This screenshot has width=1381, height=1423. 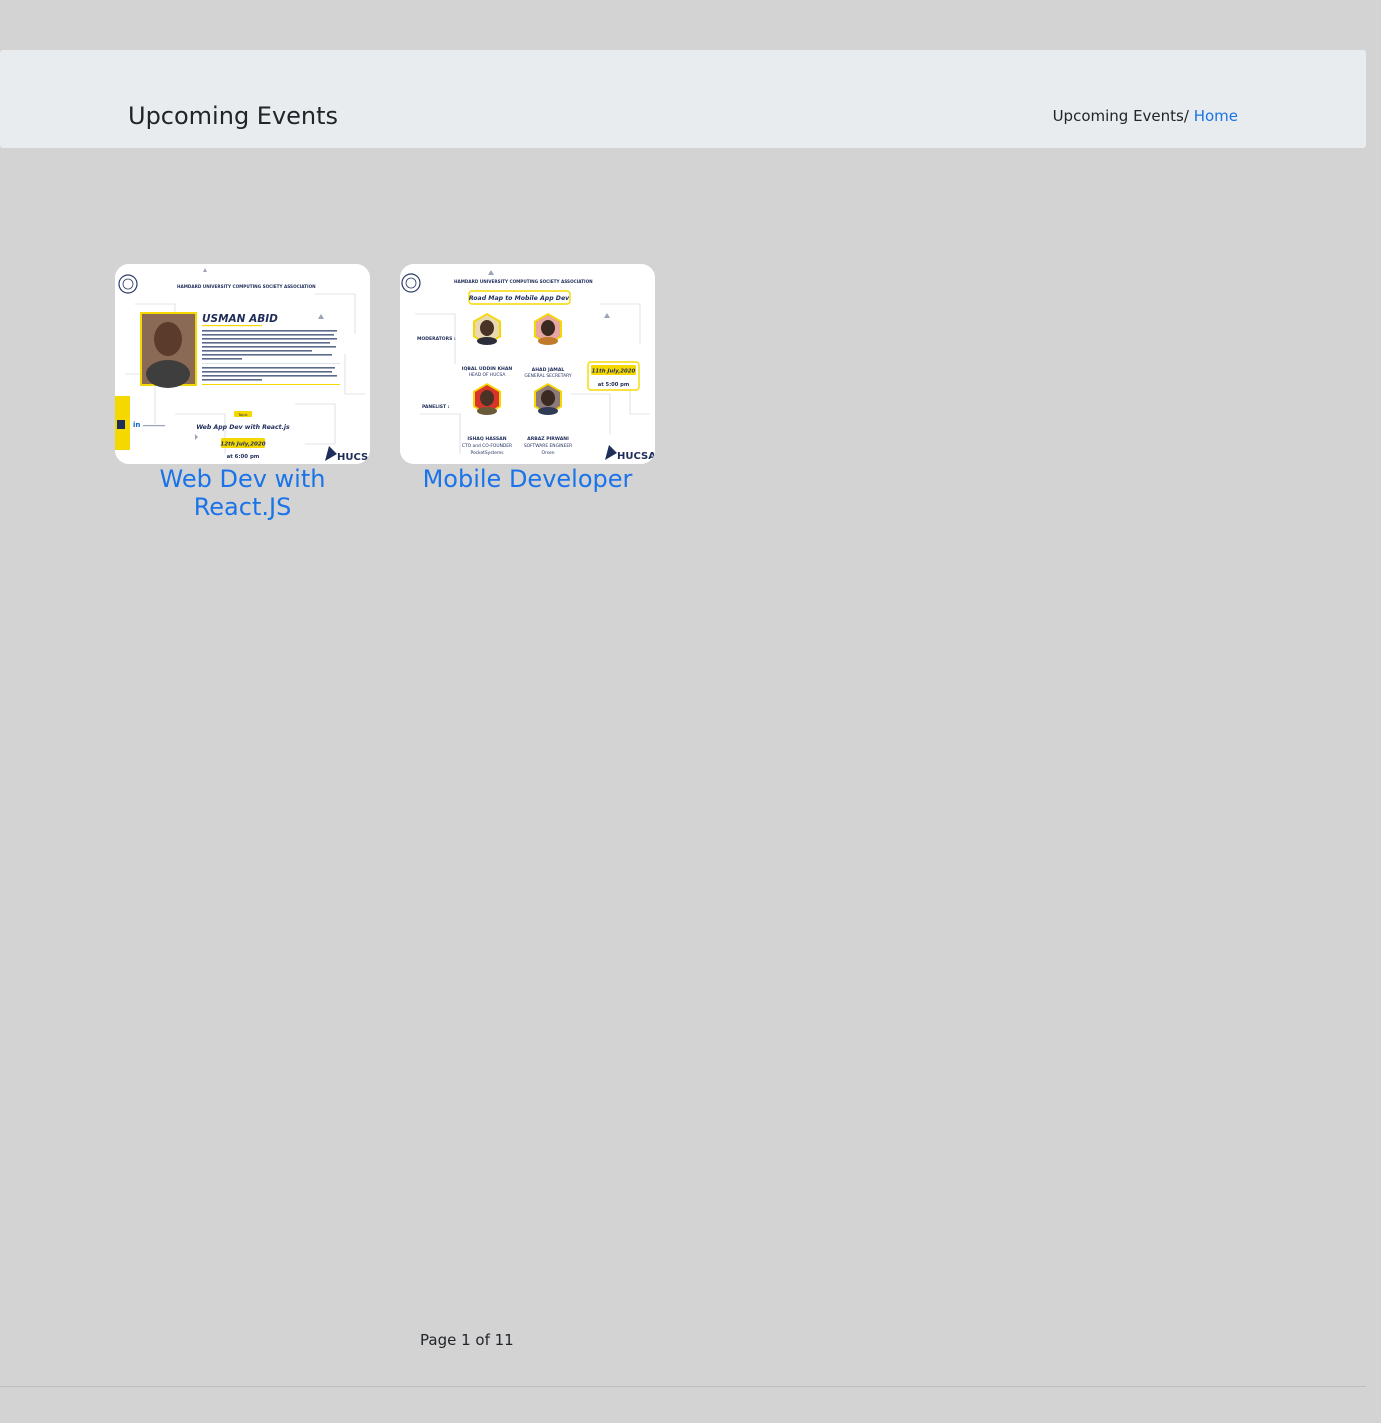 I want to click on pagination-status: Page 1 of 11, so click(x=467, y=1340).